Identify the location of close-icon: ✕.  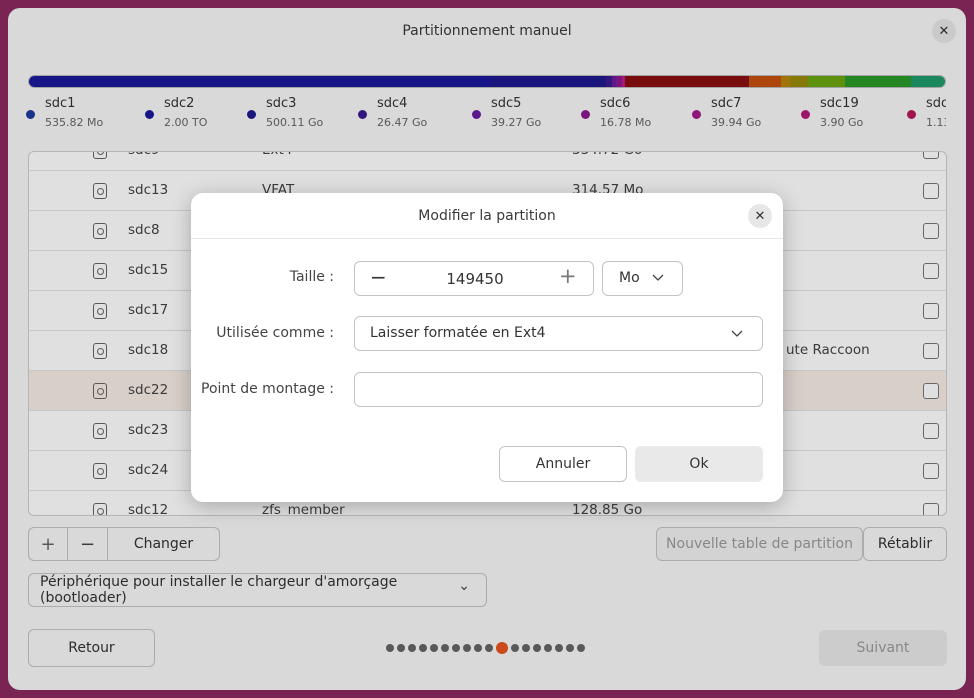
(760, 216).